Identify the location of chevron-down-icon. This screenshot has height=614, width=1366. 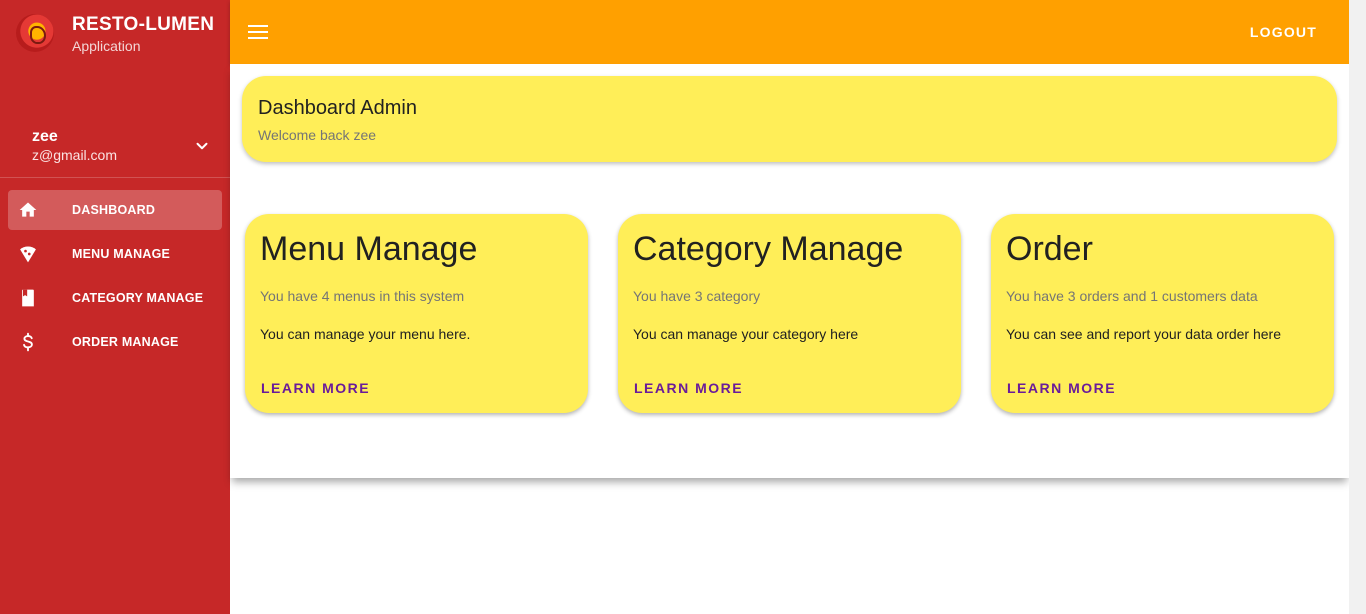
(202, 146).